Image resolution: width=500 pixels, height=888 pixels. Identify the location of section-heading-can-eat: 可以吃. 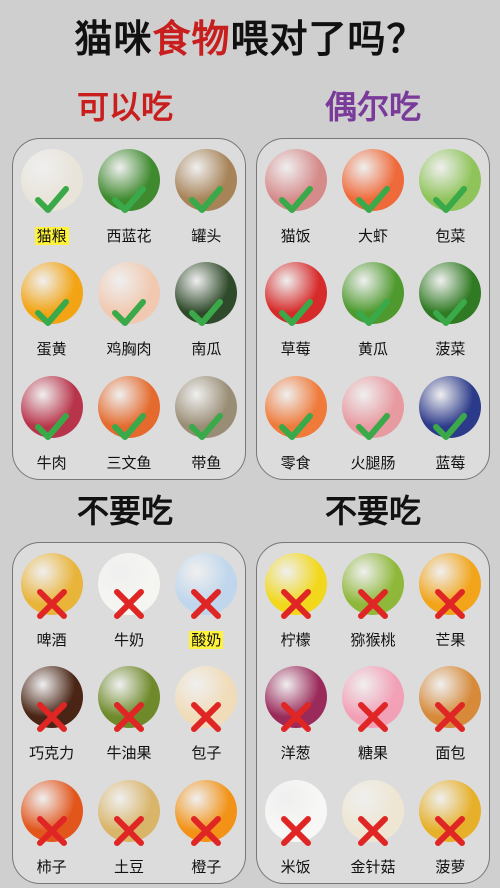
(124, 107).